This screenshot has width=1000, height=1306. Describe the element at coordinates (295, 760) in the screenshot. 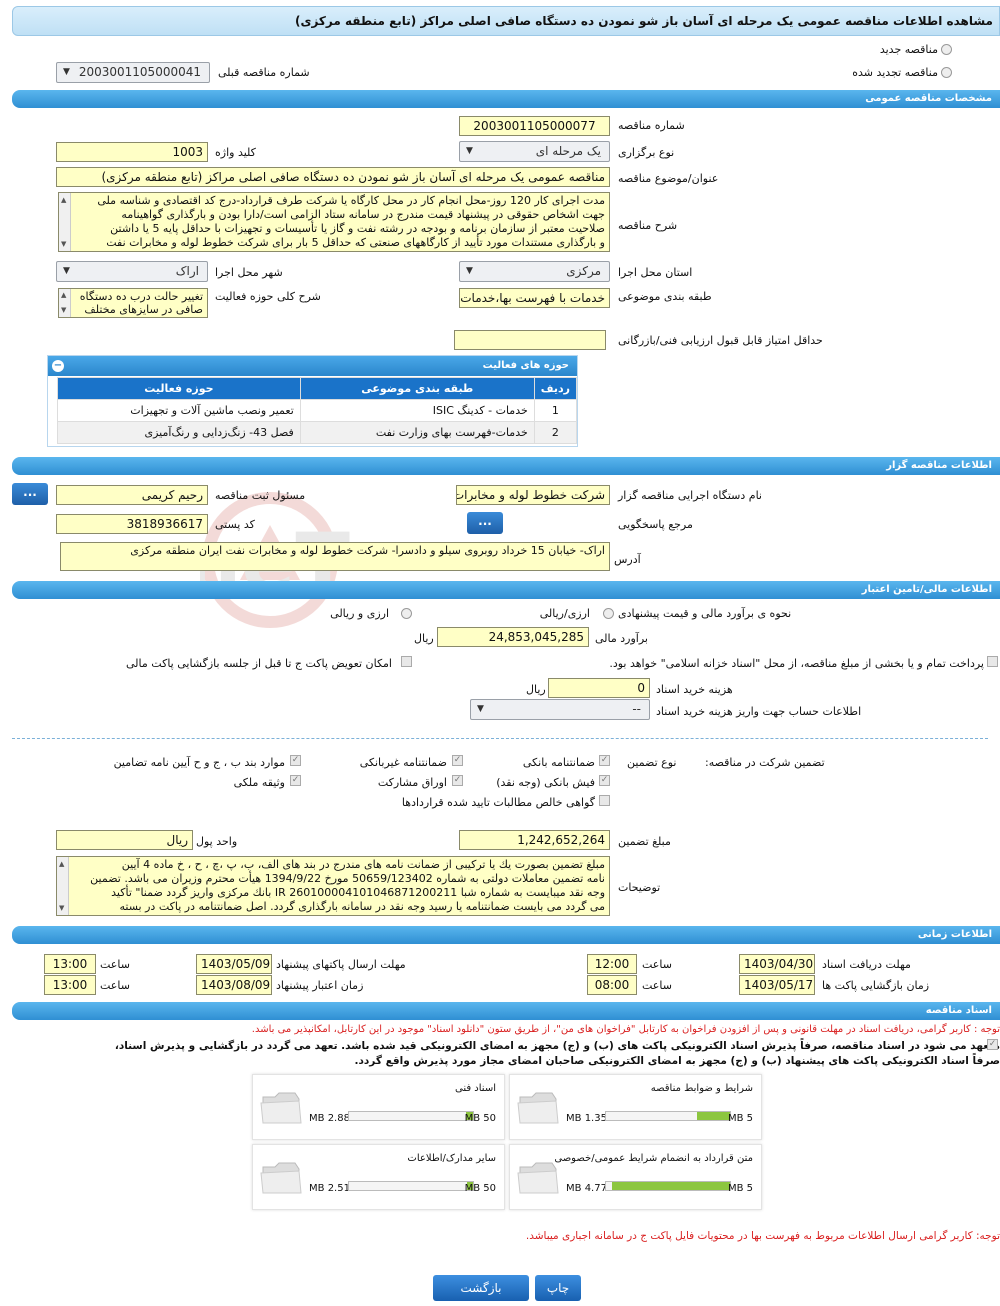

I see `clauses-checkbox: ✓` at that location.